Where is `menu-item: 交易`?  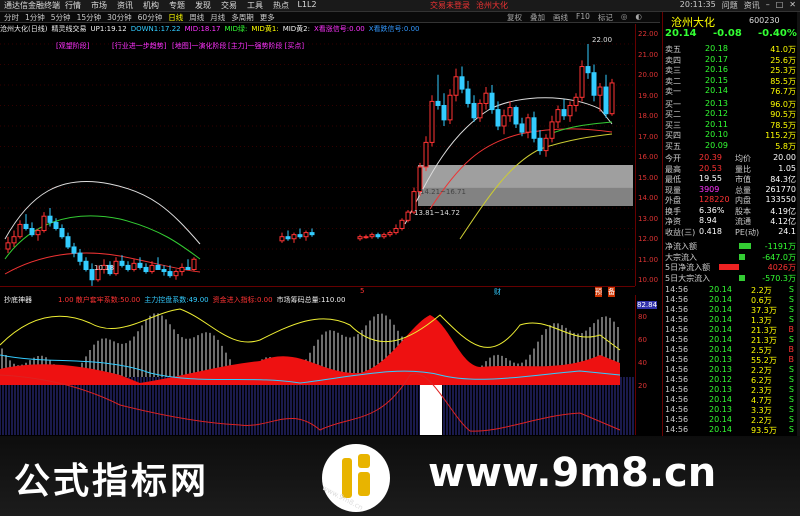 menu-item: 交易 is located at coordinates (229, 5).